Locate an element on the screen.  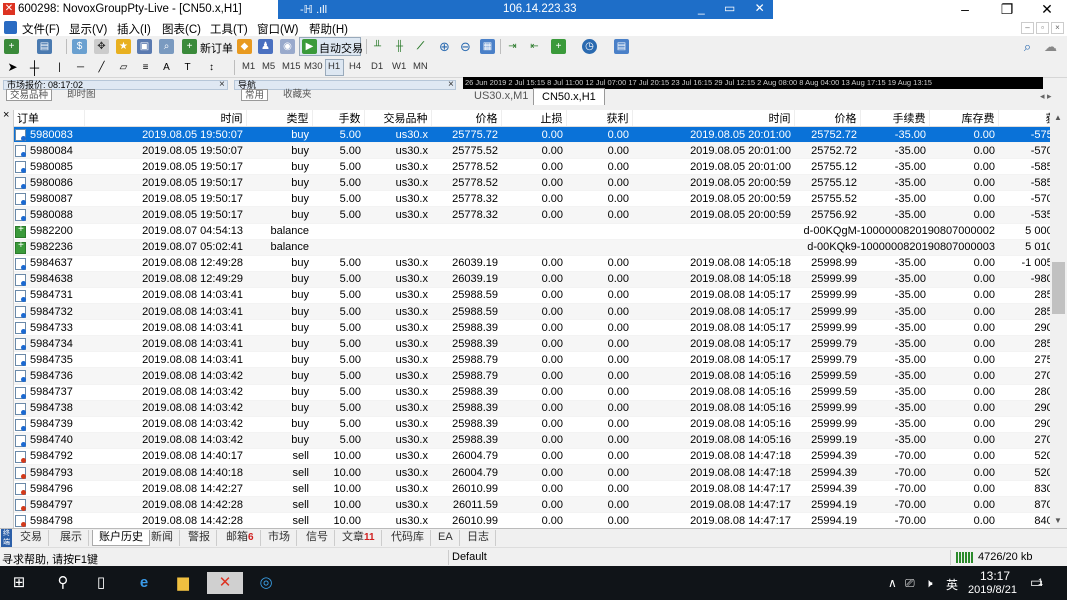
timeframe-m30: M30 is located at coordinates (313, 66).